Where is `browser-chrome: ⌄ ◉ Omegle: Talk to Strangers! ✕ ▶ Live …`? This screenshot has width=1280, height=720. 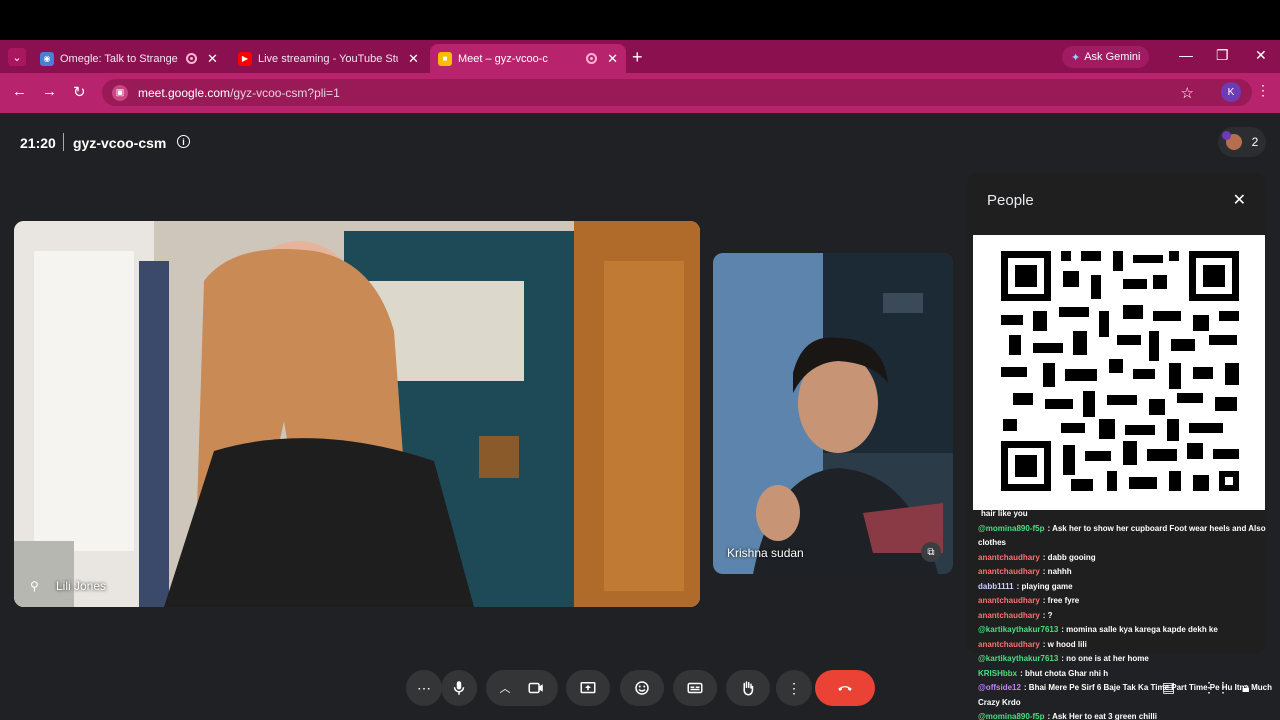
browser-chrome: ⌄ ◉ Omegle: Talk to Strangers! ✕ ▶ Live … is located at coordinates (640, 76).